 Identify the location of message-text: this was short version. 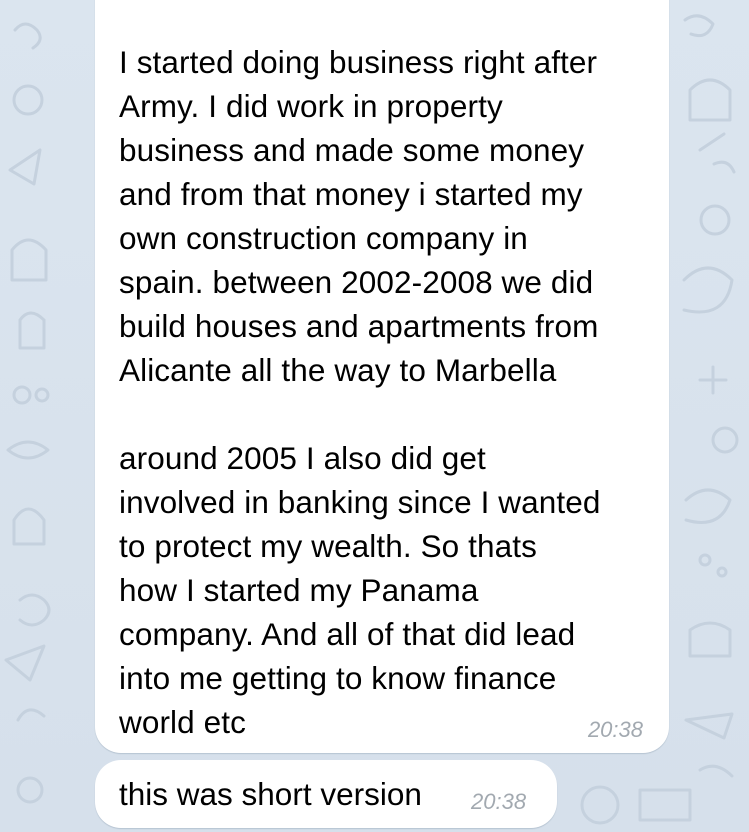
(270, 794).